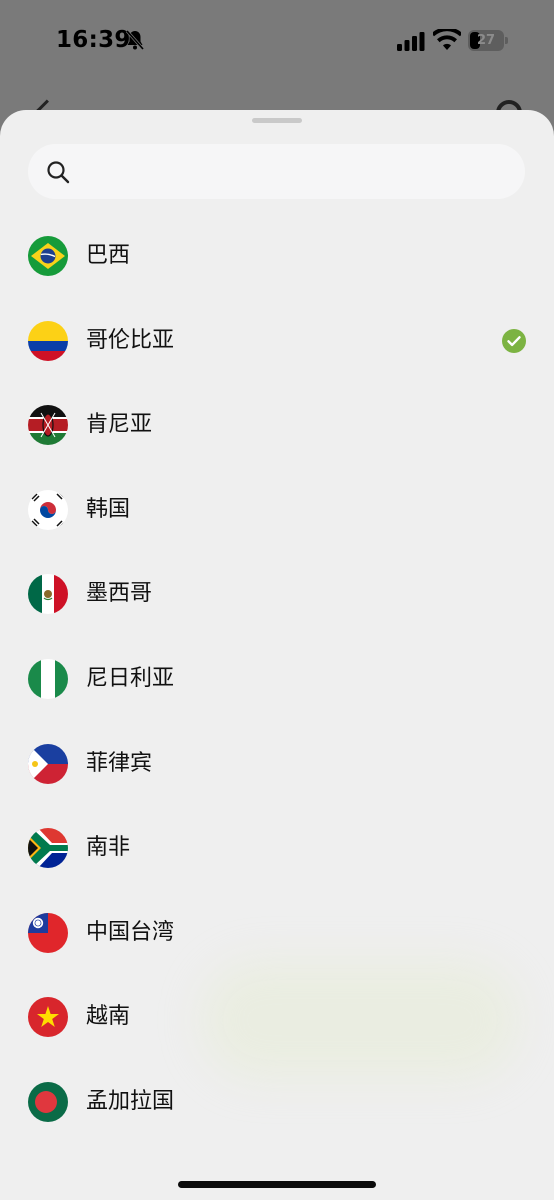  Describe the element at coordinates (108, 255) in the screenshot. I see `country-name: 巴西` at that location.